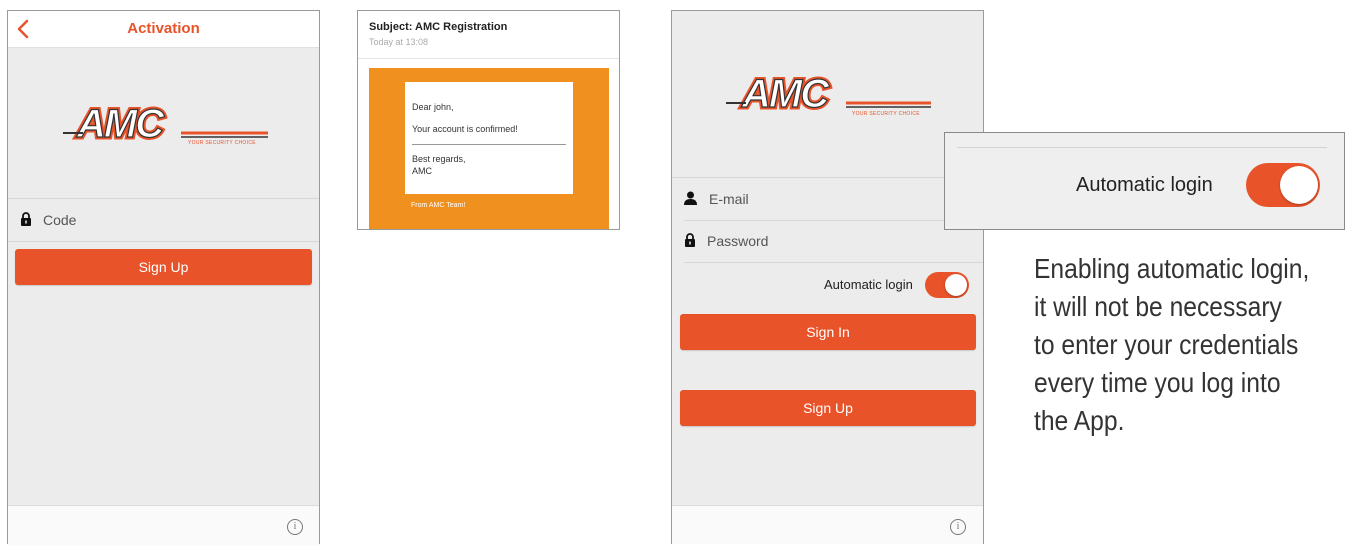  I want to click on description-line: it will not be necessary, so click(1158, 306).